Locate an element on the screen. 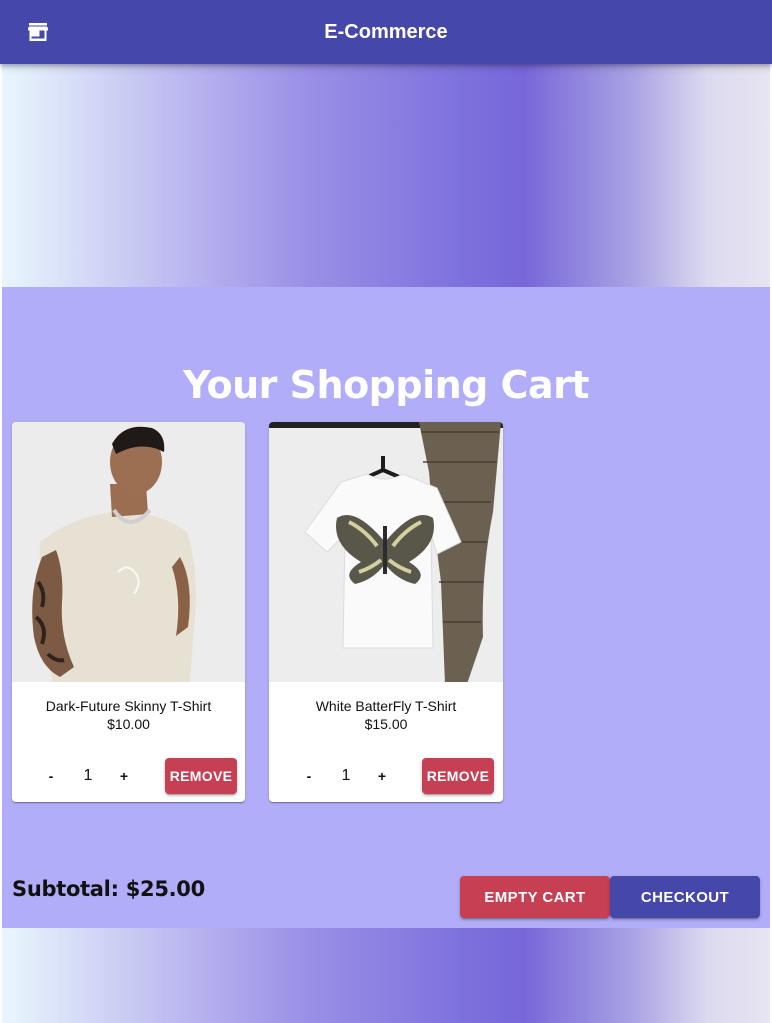 This screenshot has height=1023, width=772. product-name: Dark-Future Skinny T-Shirt is located at coordinates (128, 706).